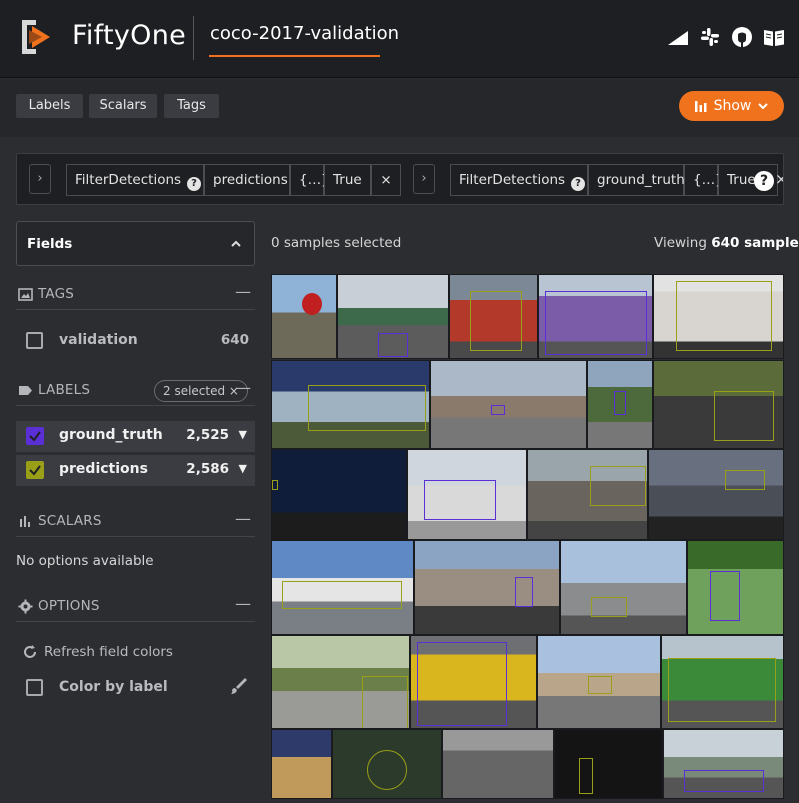 The height and width of the screenshot is (803, 799). What do you see at coordinates (680, 243) in the screenshot?
I see `viewing-prefix: Viewing` at bounding box center [680, 243].